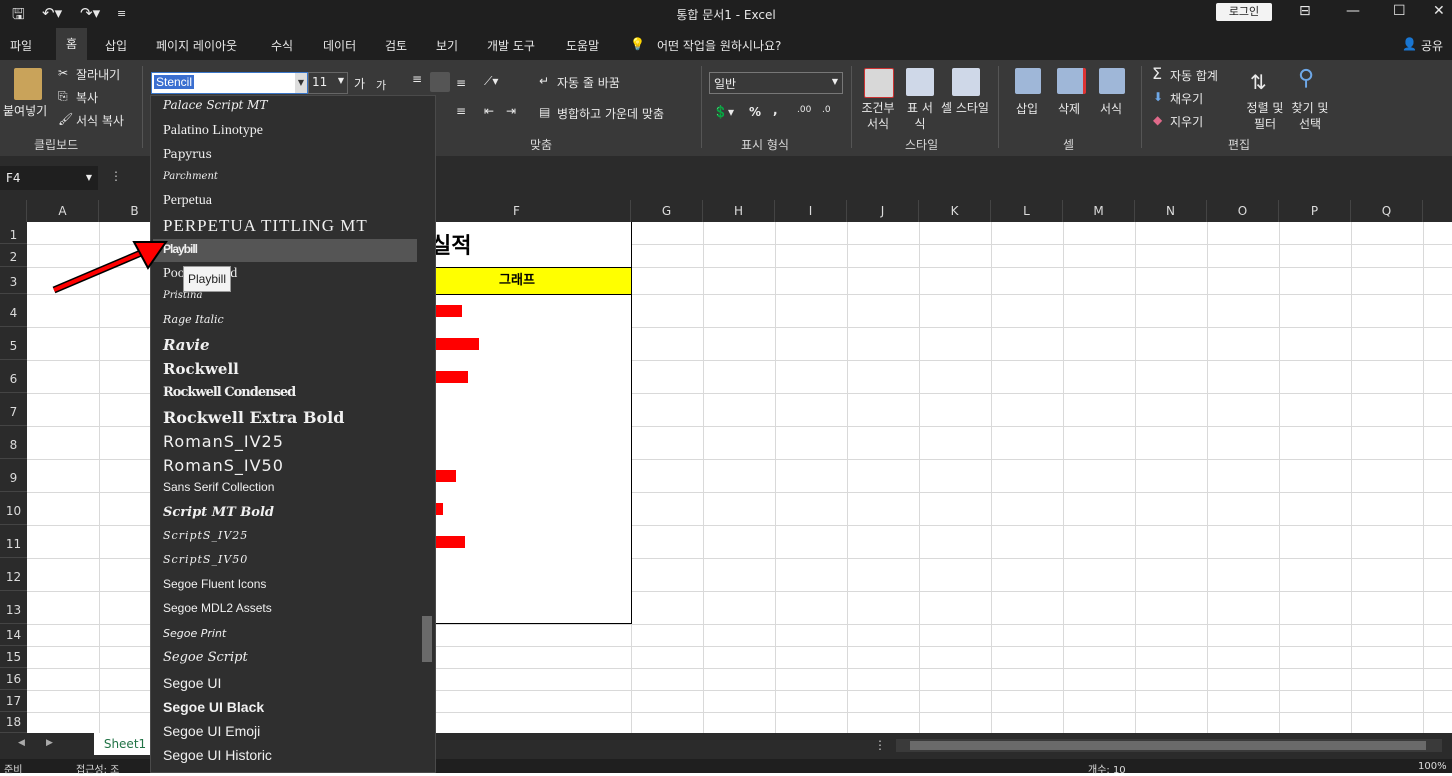  What do you see at coordinates (381, 85) in the screenshot?
I see `shrink-font-button: 가` at bounding box center [381, 85].